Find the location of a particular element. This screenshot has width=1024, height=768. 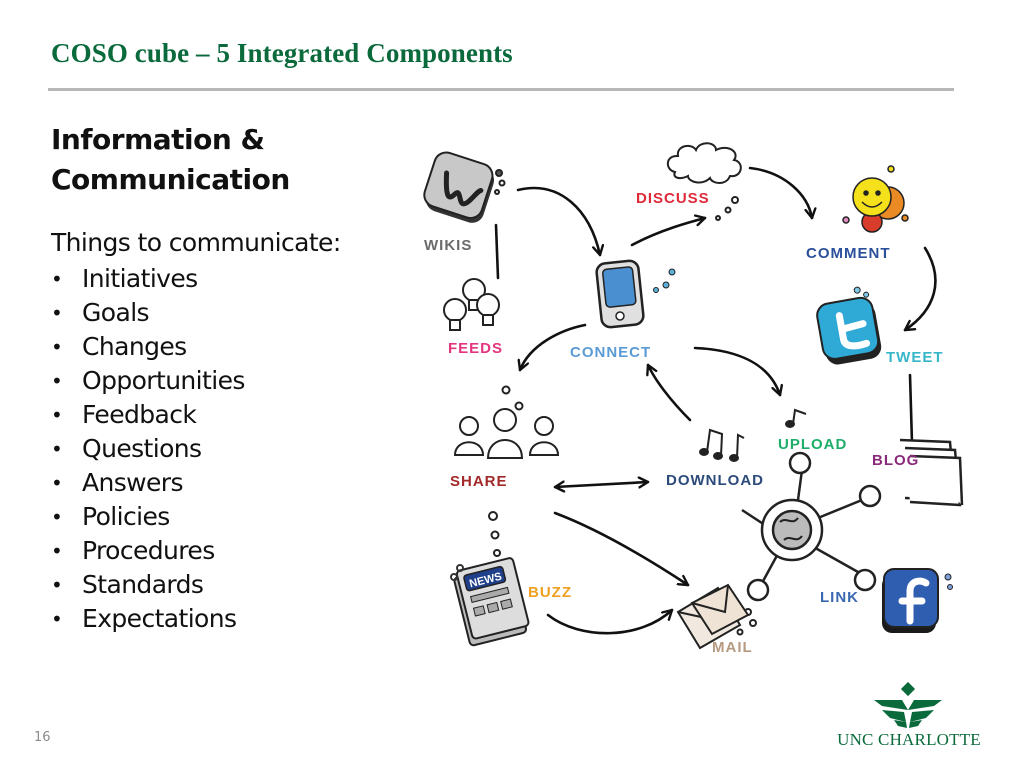

bullet-text: Goals is located at coordinates (116, 312).